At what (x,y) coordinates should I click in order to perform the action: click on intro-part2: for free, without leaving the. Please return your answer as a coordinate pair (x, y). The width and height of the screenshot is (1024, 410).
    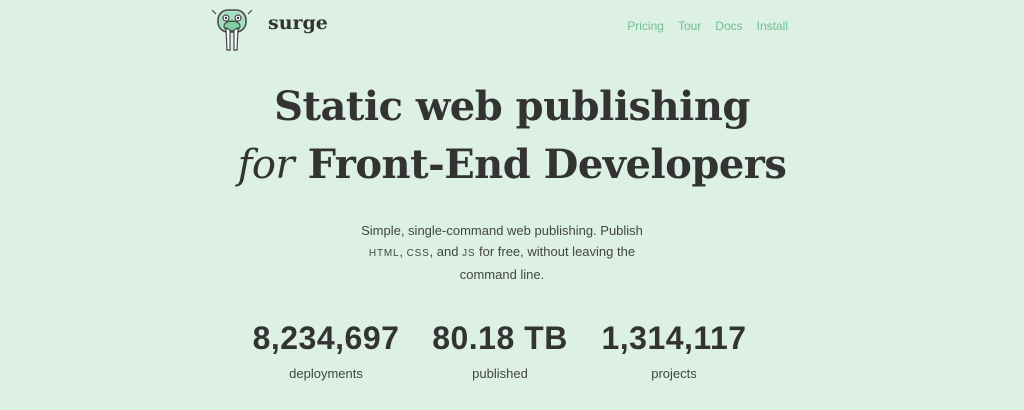
    Looking at the image, I should click on (555, 251).